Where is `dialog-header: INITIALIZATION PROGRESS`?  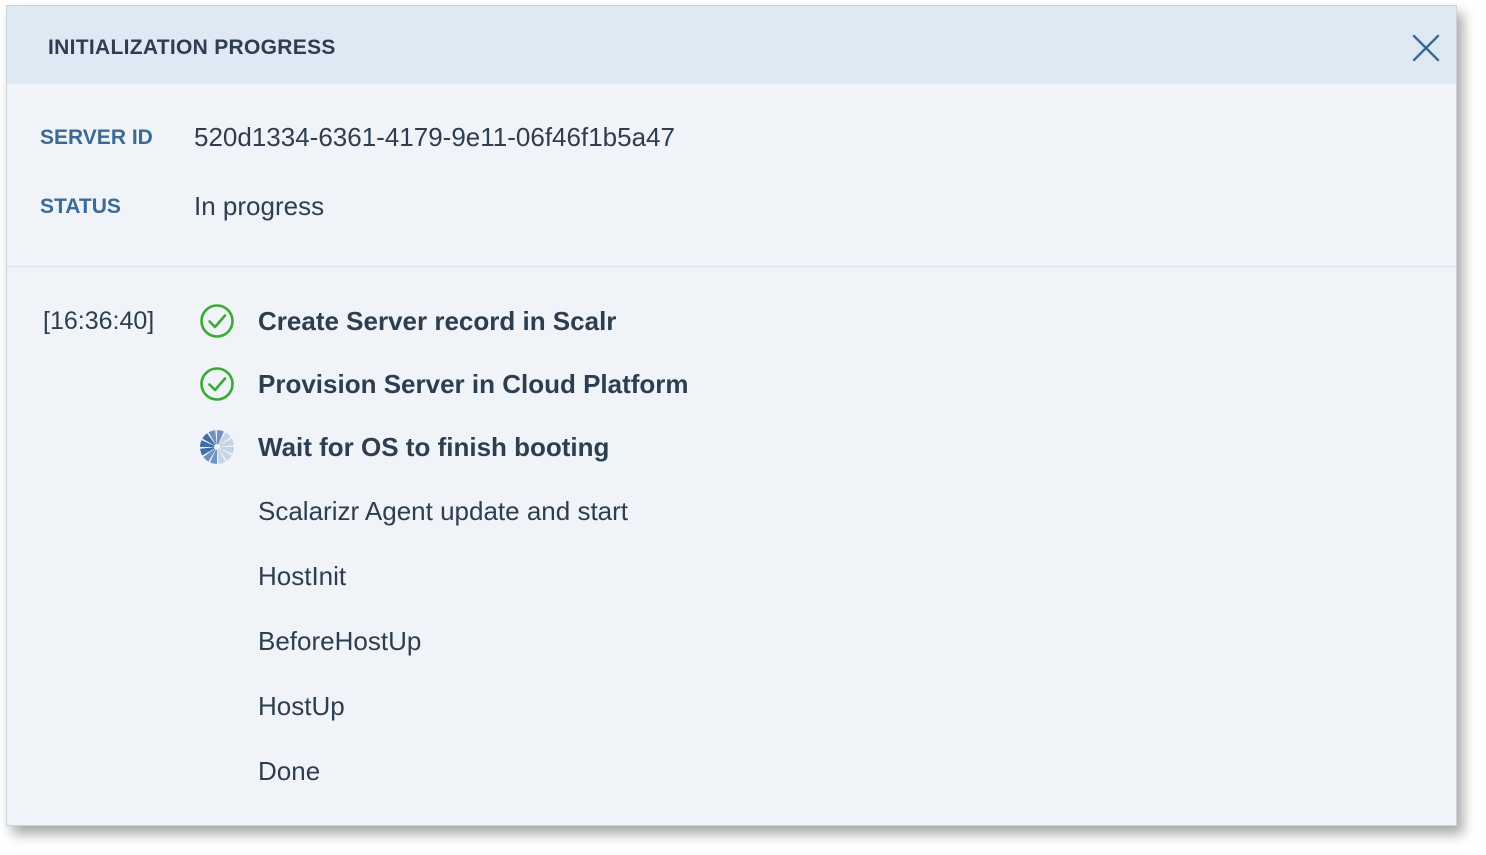 dialog-header: INITIALIZATION PROGRESS is located at coordinates (731, 45).